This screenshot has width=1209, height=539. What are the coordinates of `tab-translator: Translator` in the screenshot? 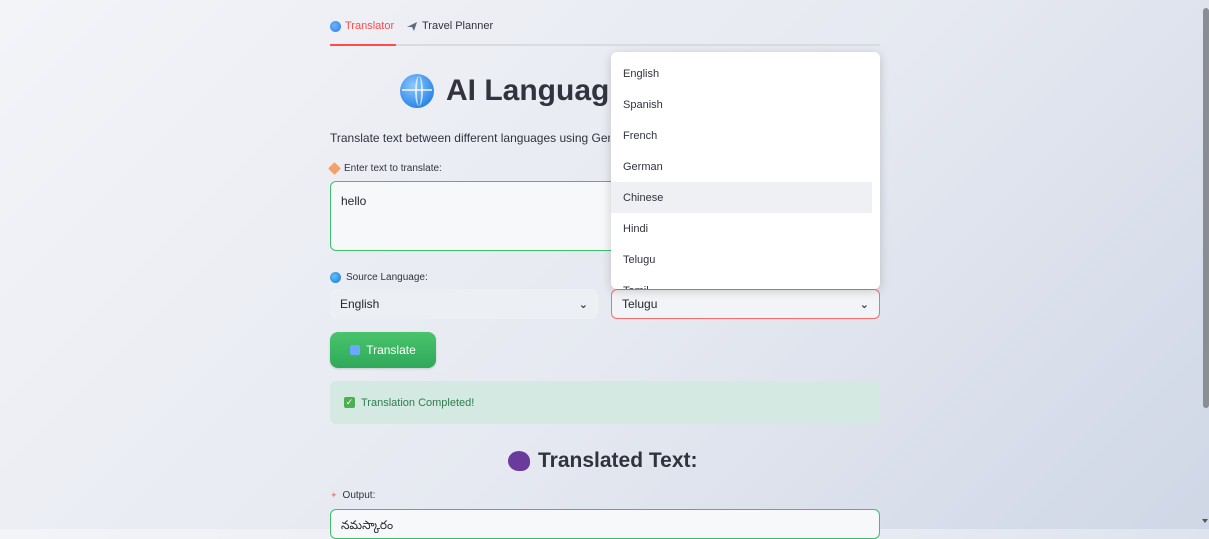 It's located at (362, 26).